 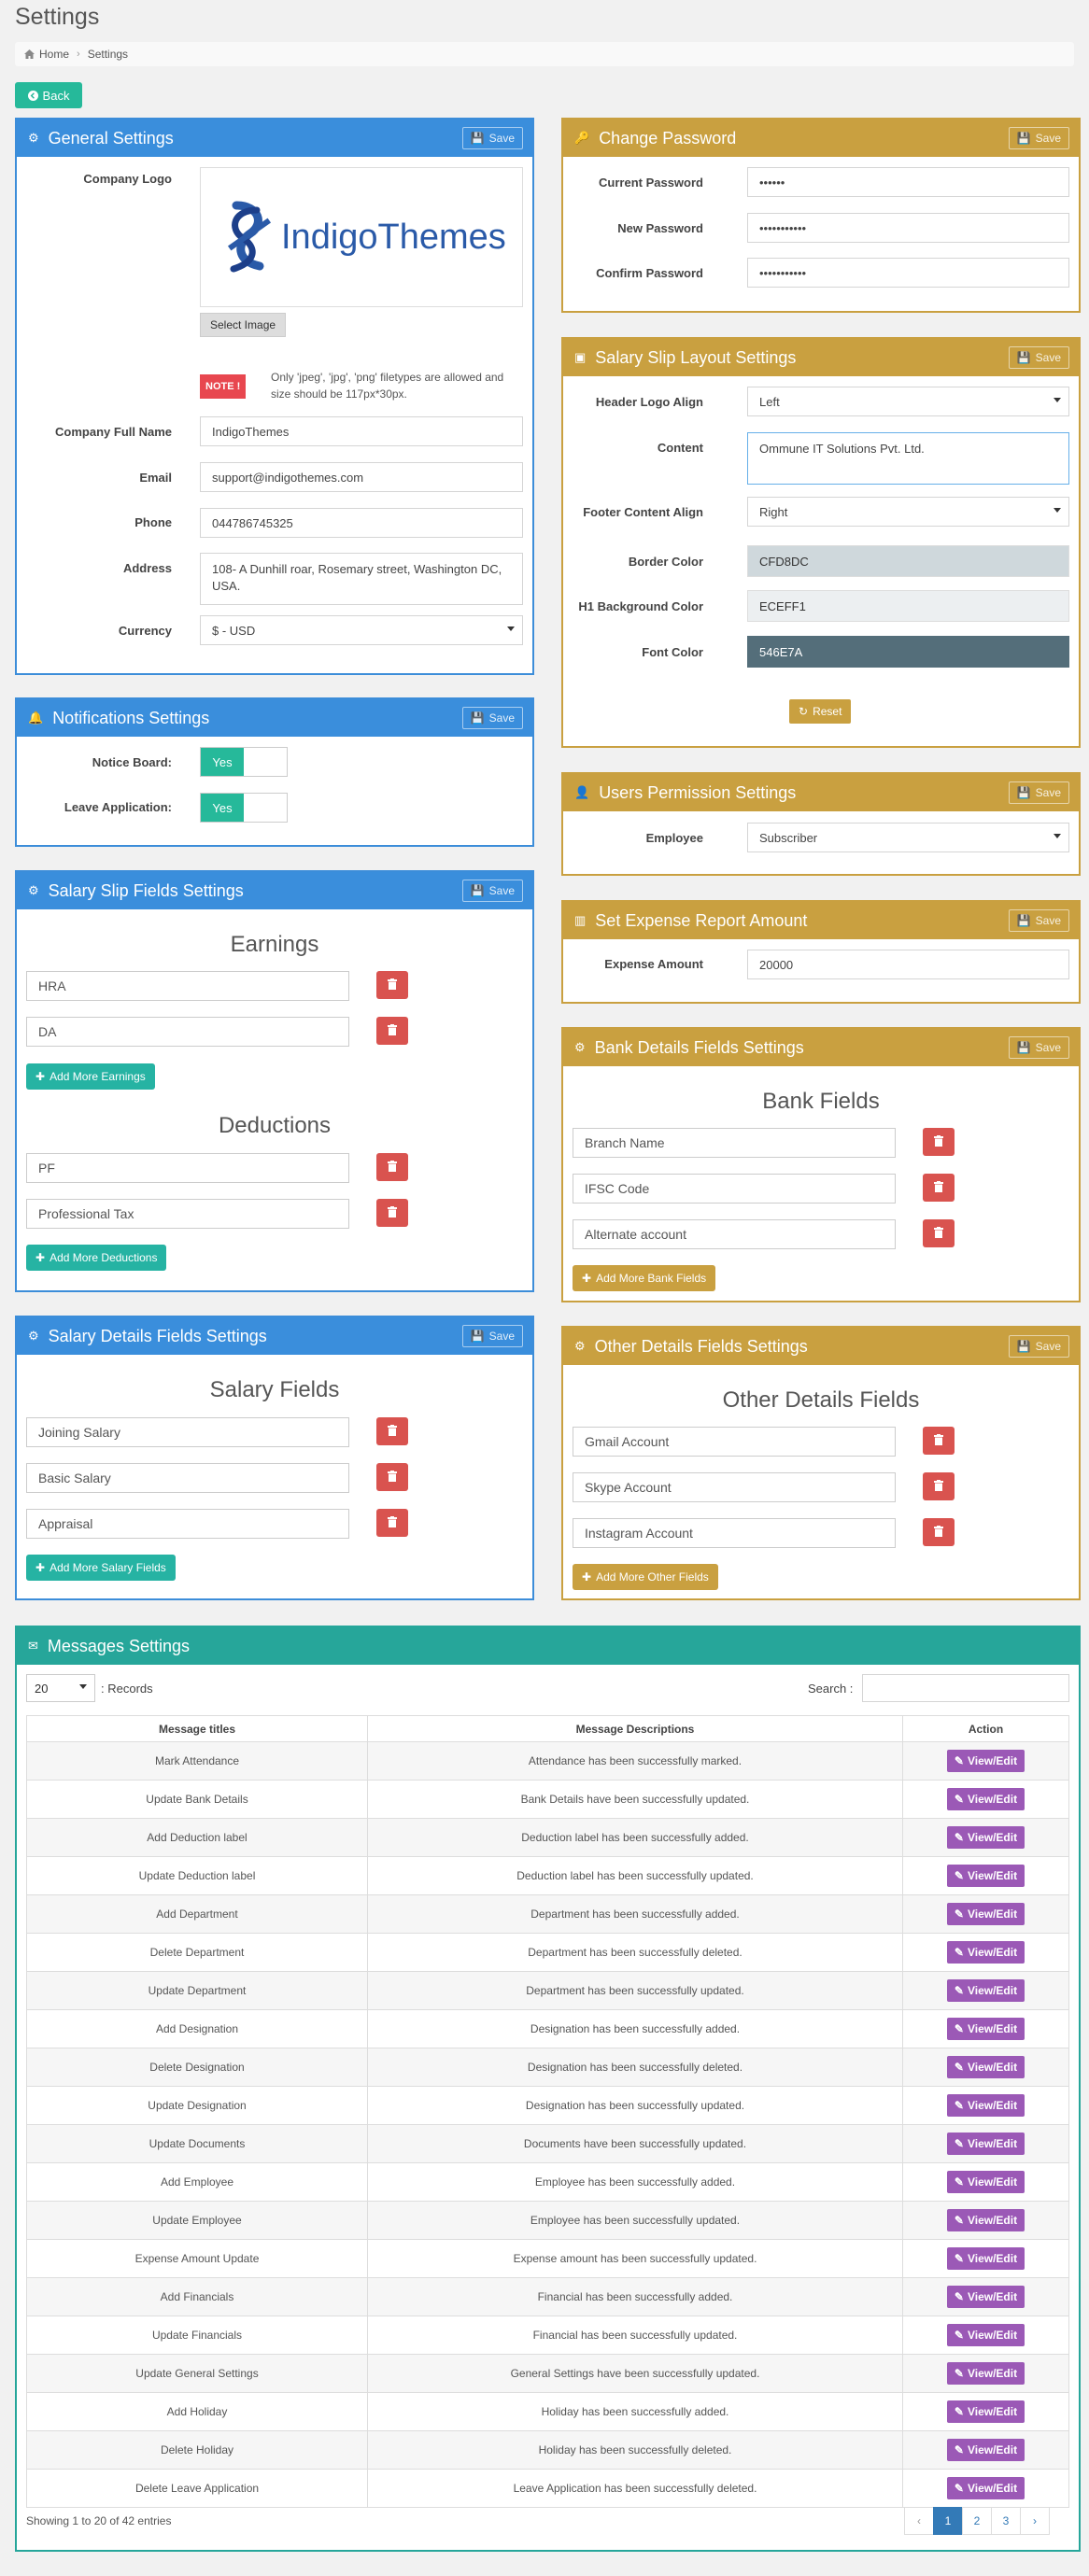 What do you see at coordinates (919, 2521) in the screenshot?
I see `pagination-prev: ‹` at bounding box center [919, 2521].